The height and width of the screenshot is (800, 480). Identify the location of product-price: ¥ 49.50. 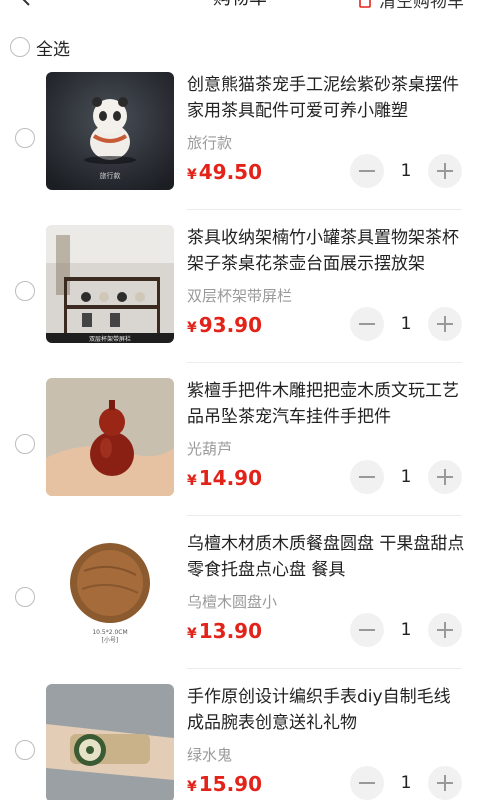
(224, 172).